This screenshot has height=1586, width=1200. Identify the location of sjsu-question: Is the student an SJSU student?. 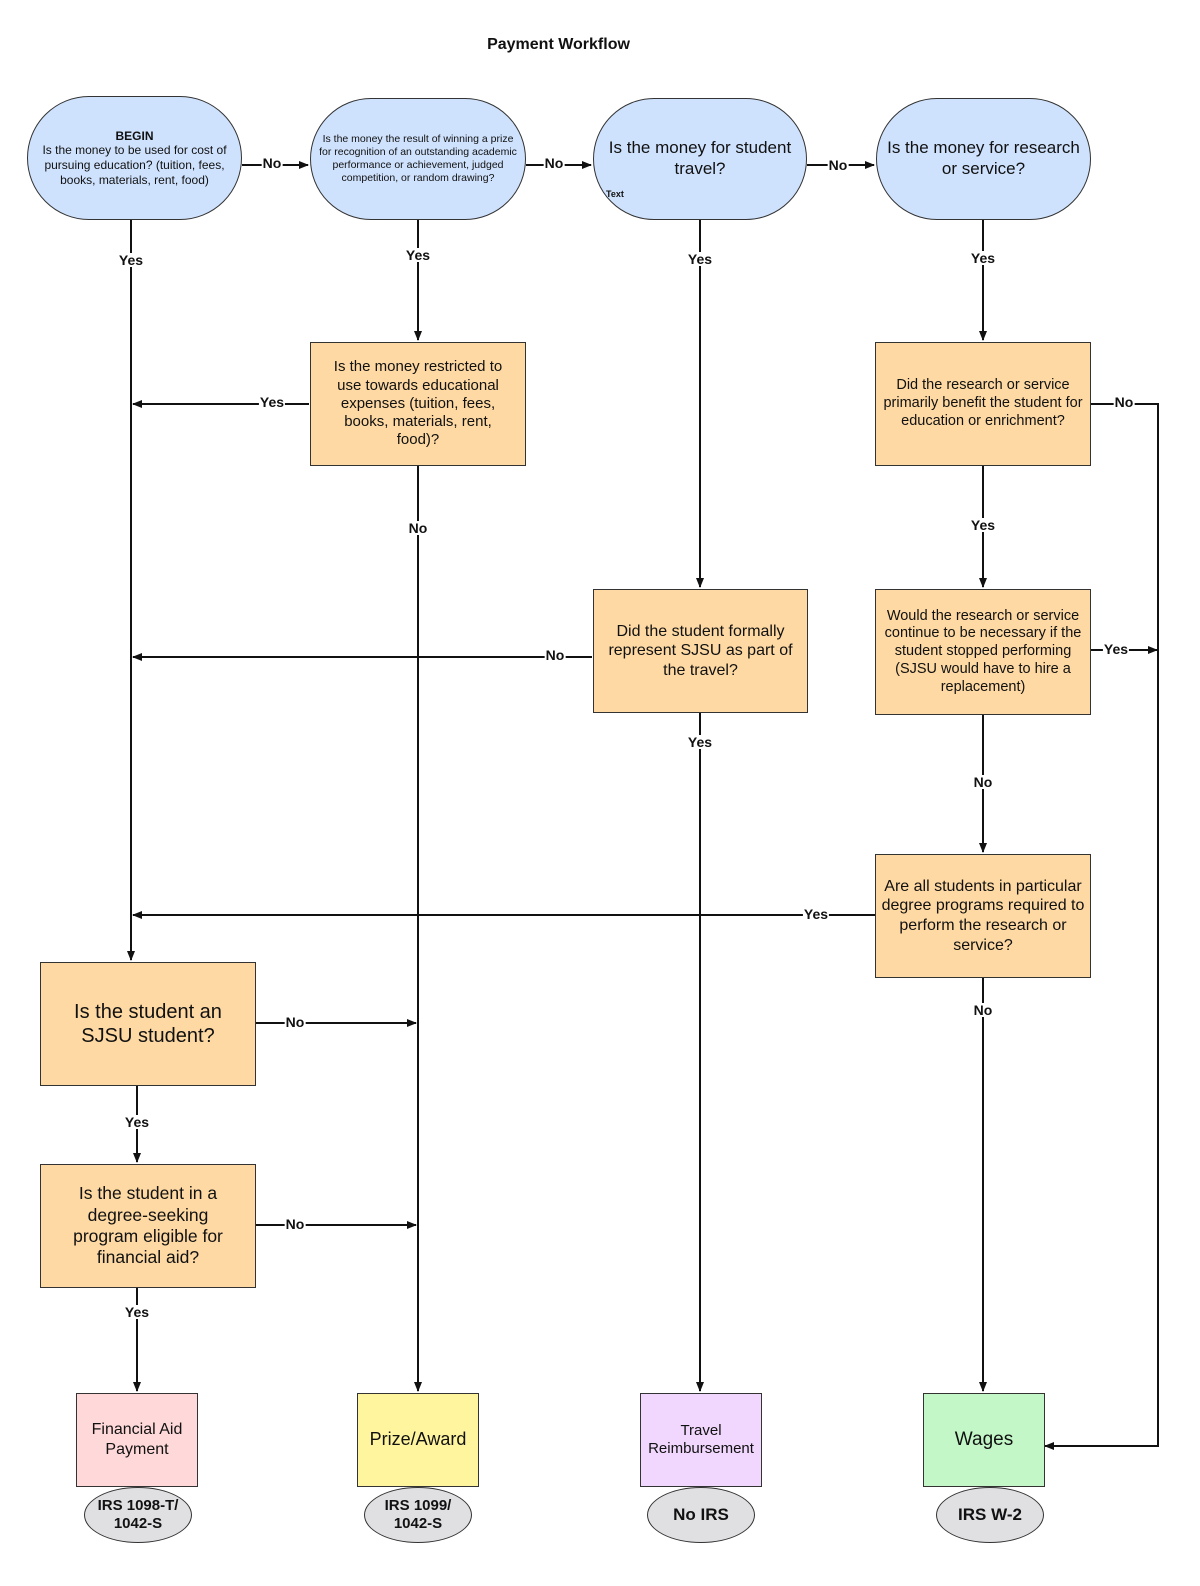
(148, 1023).